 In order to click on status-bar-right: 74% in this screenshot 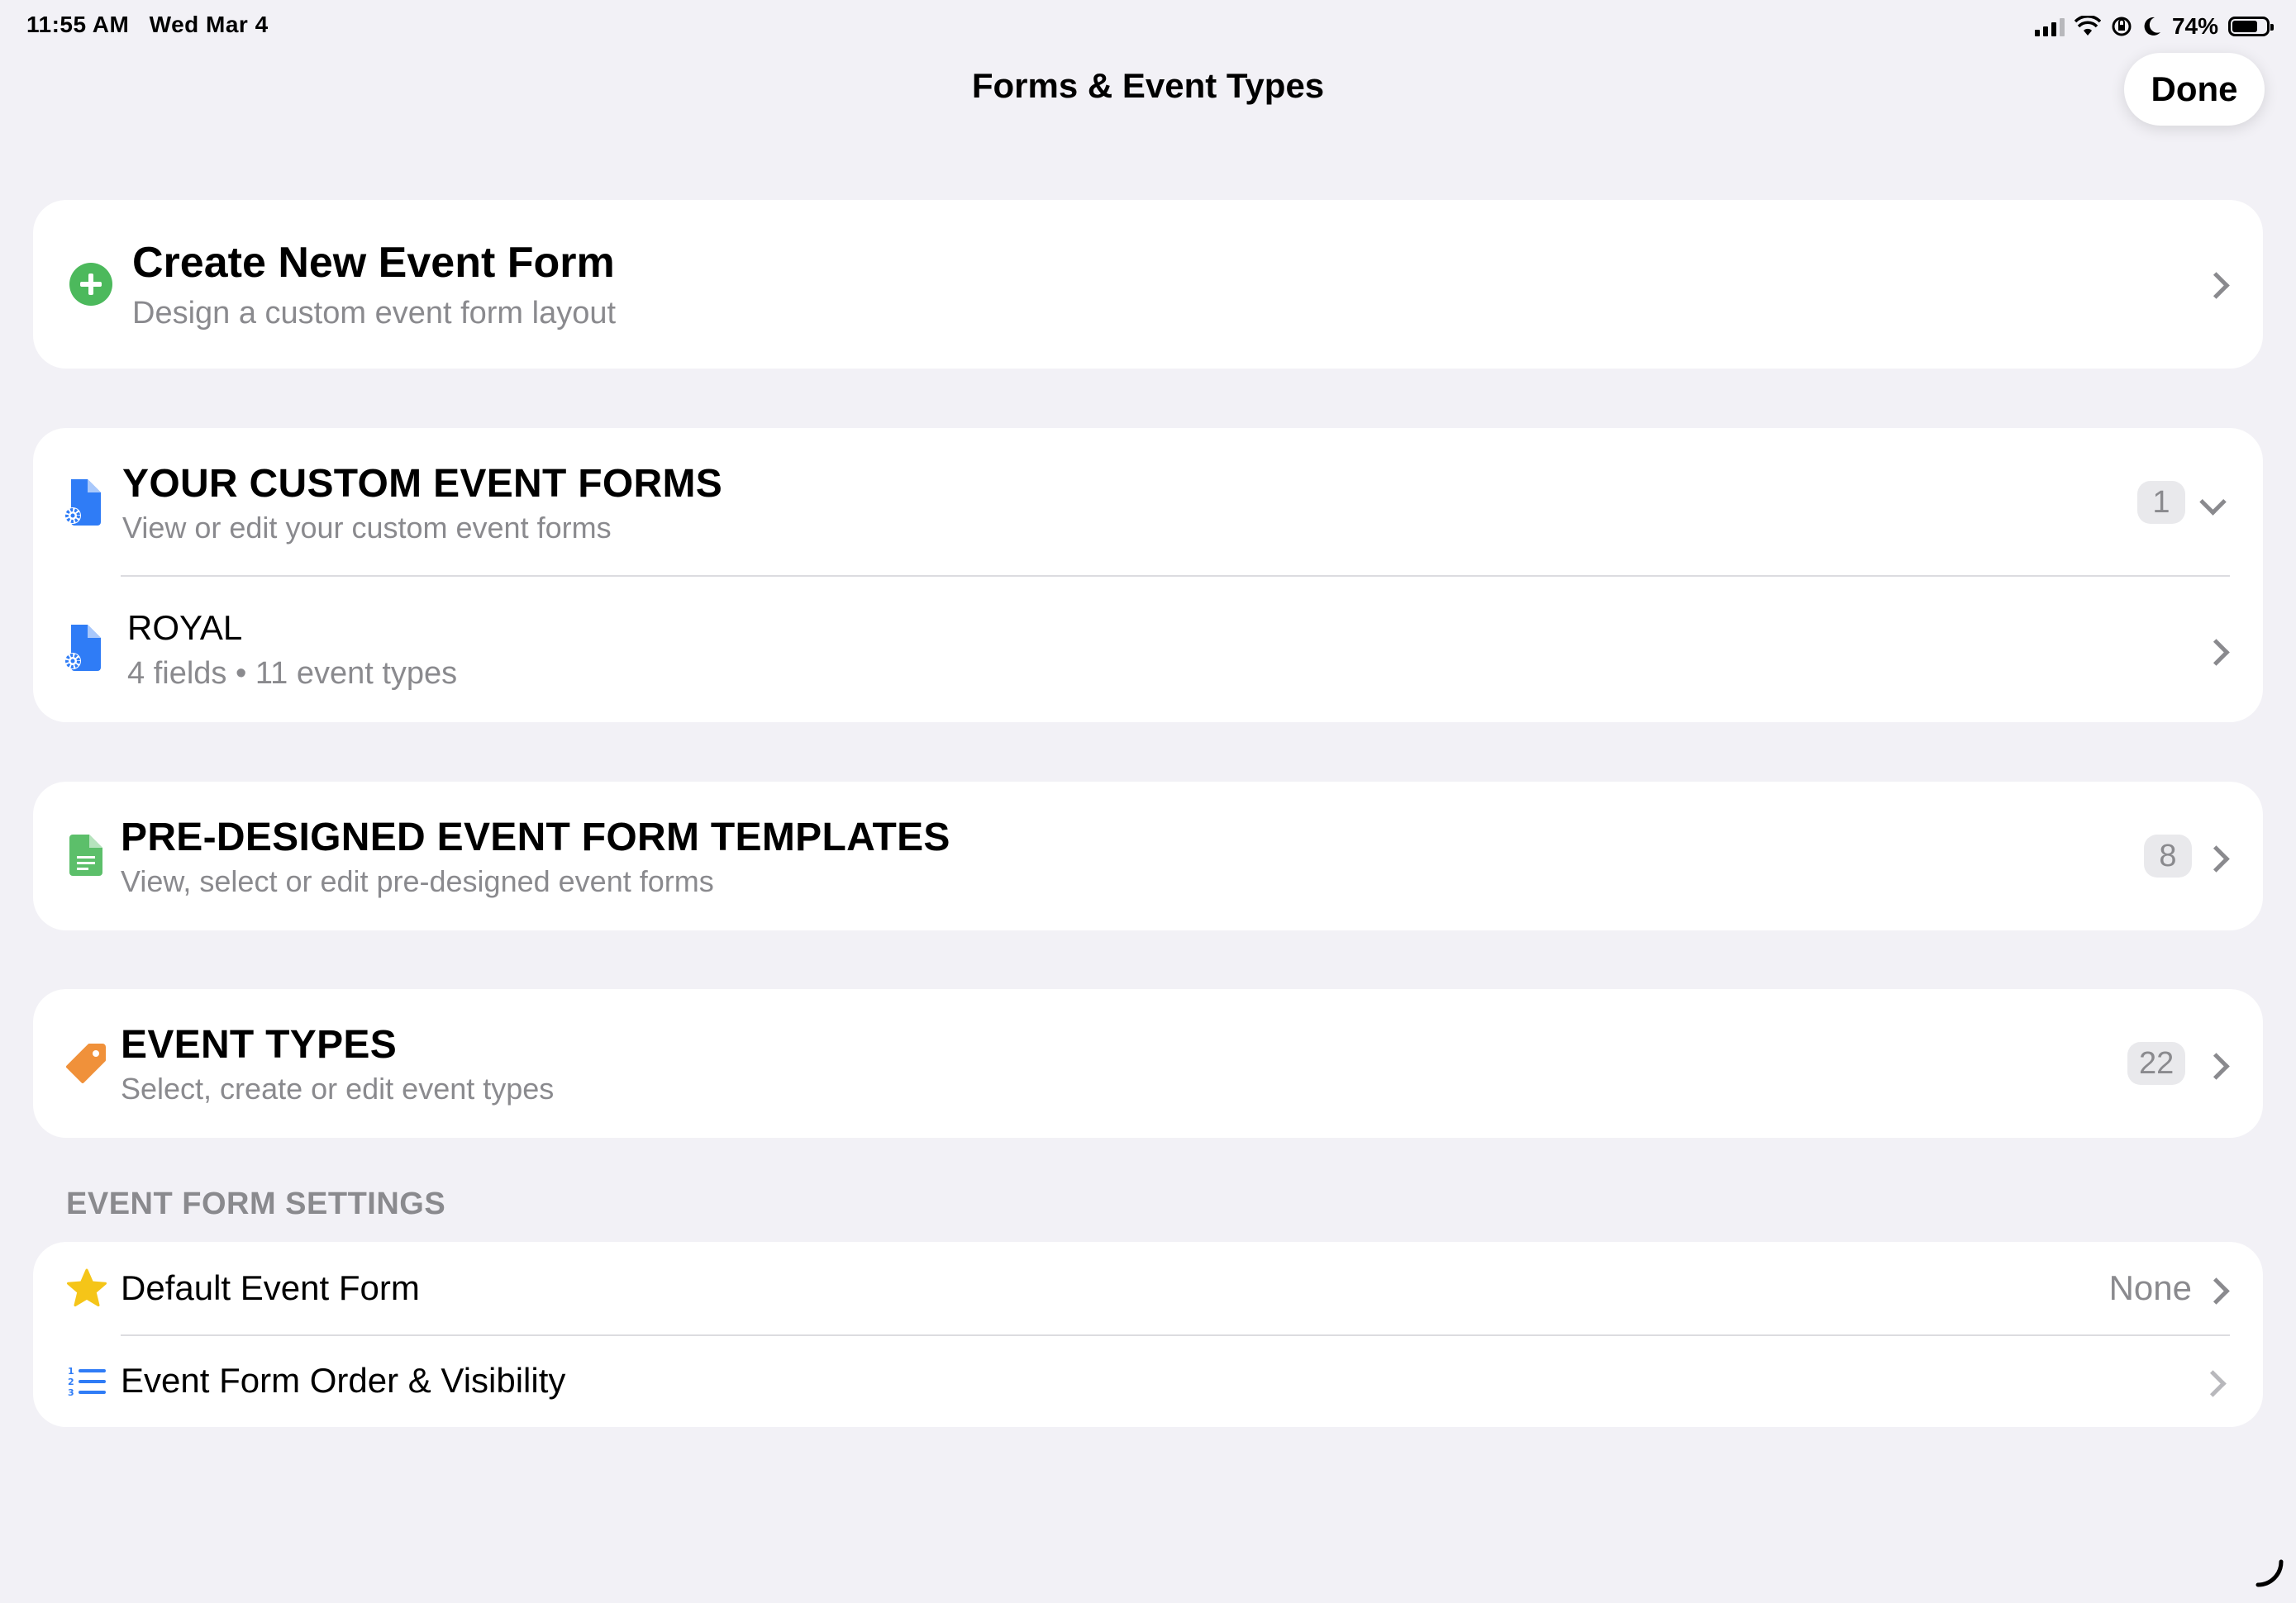, I will do `click(2154, 26)`.